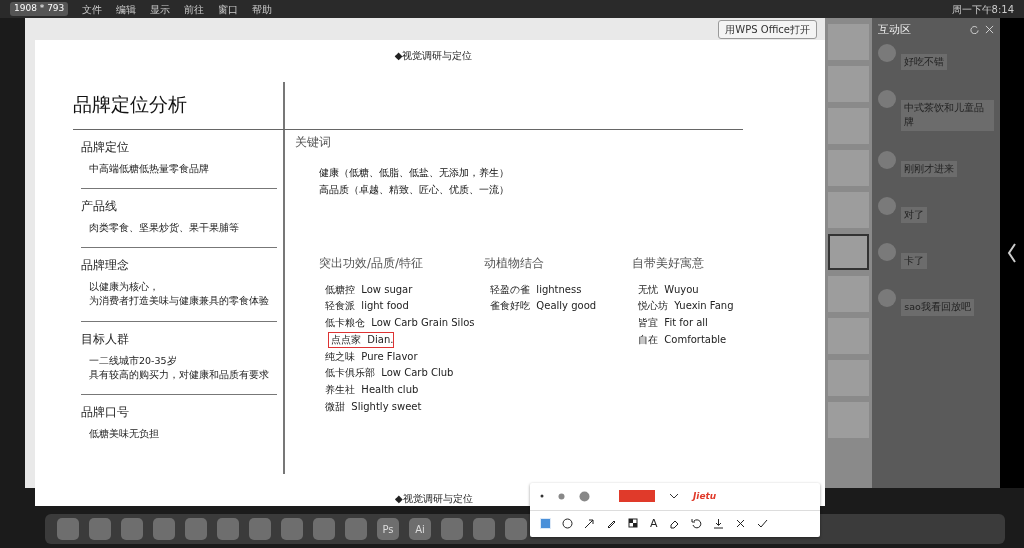 This screenshot has height=548, width=1024. What do you see at coordinates (542, 496) in the screenshot?
I see `brush-small-icon` at bounding box center [542, 496].